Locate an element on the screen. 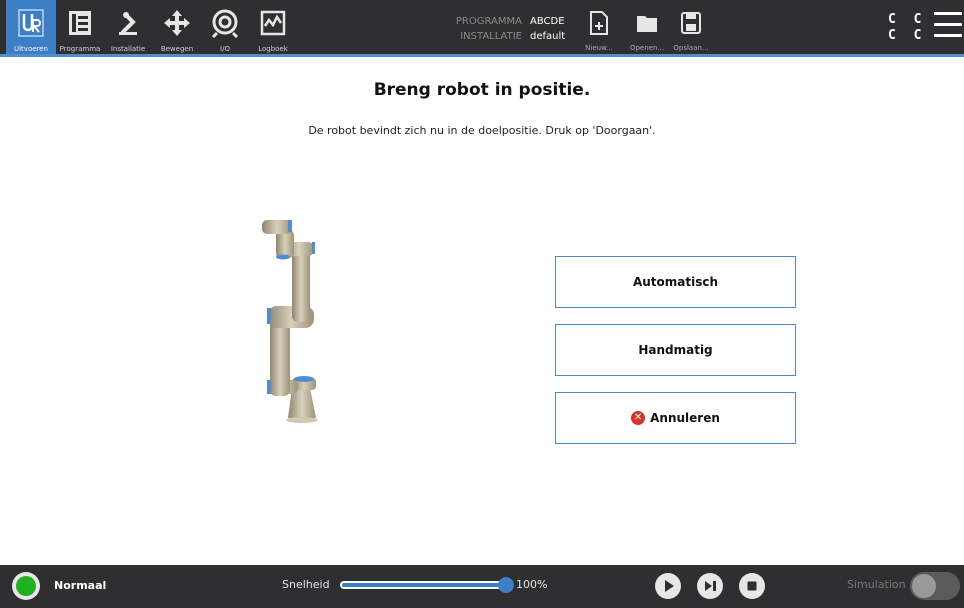 This screenshot has height=608, width=964. nav-move: Bewegen is located at coordinates (177, 28).